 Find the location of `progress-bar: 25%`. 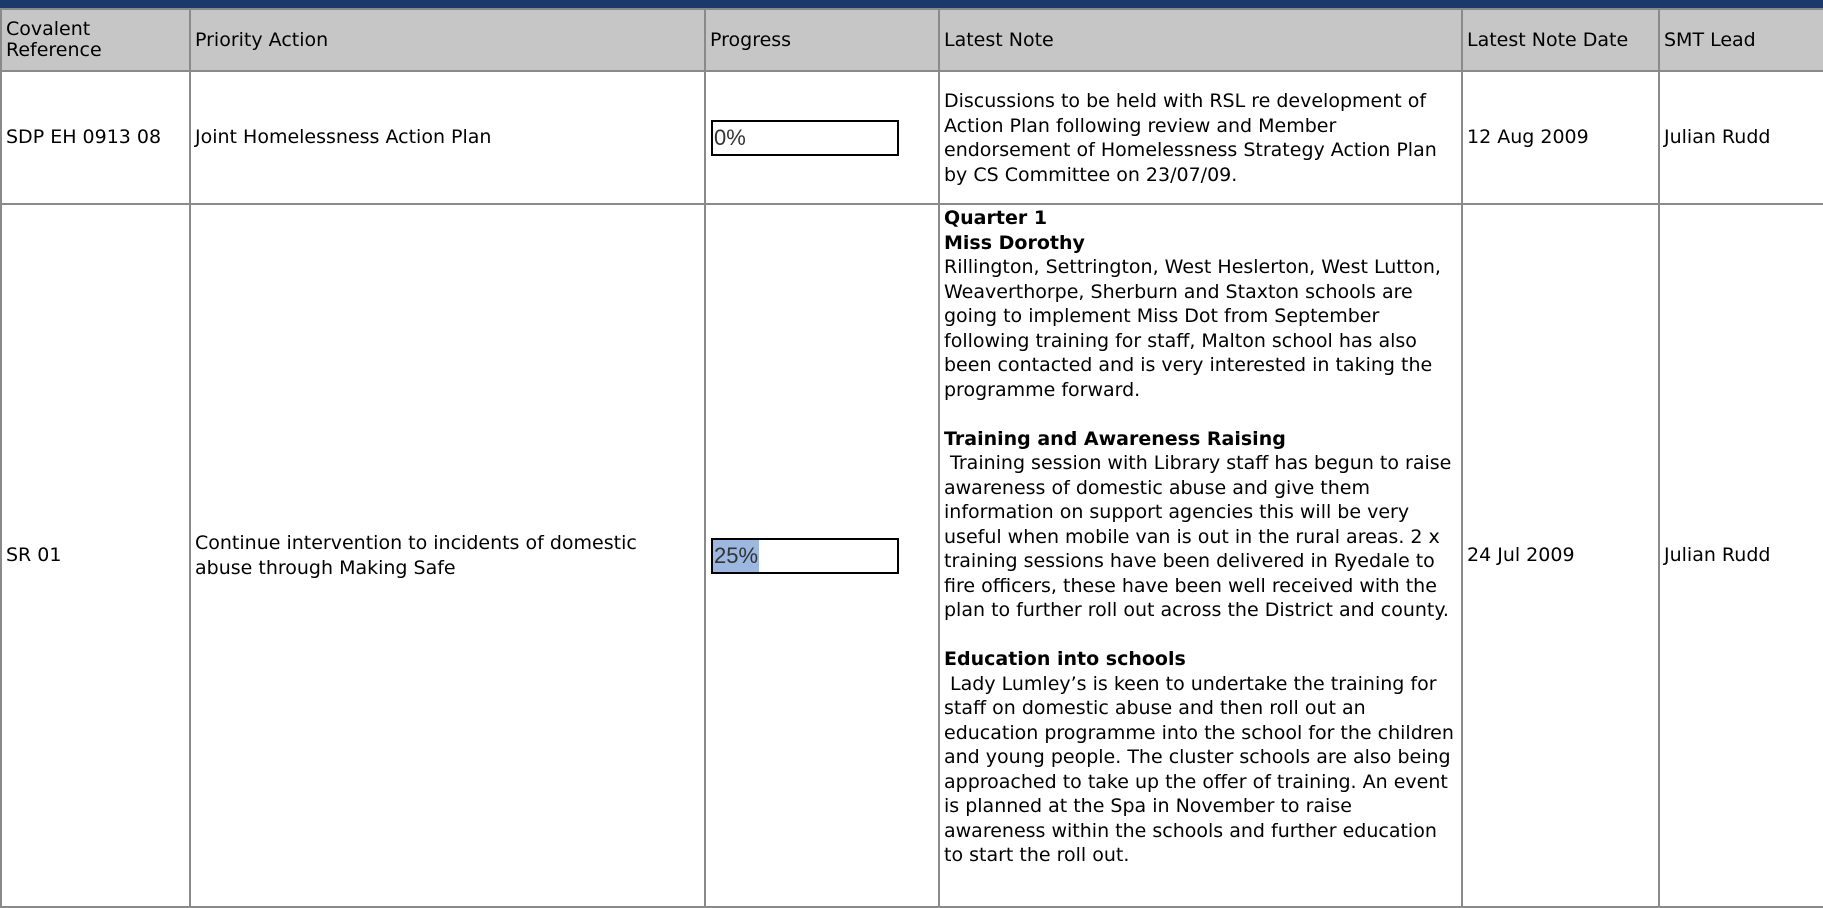

progress-bar: 25% is located at coordinates (805, 555).